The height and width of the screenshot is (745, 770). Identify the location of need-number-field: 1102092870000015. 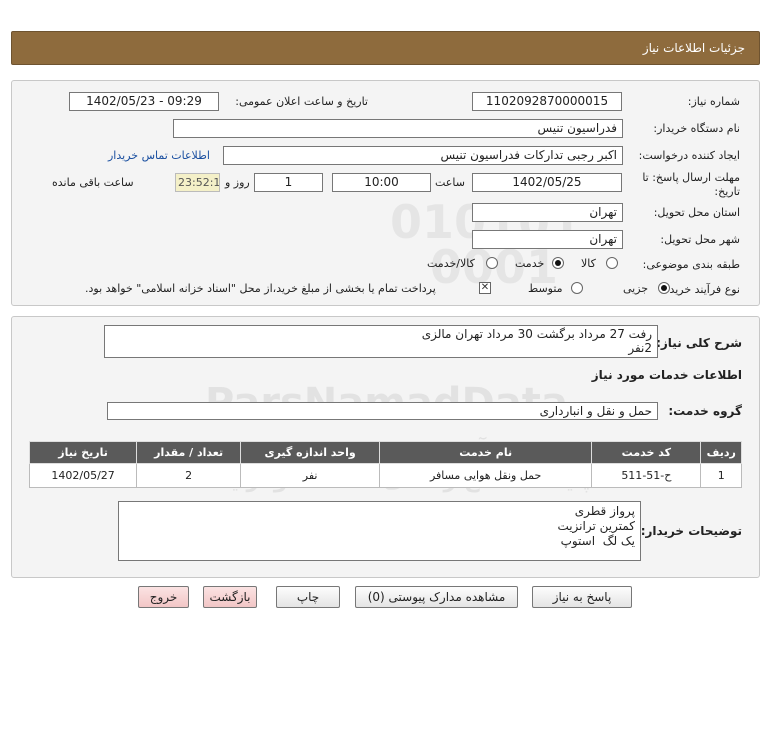
(547, 101).